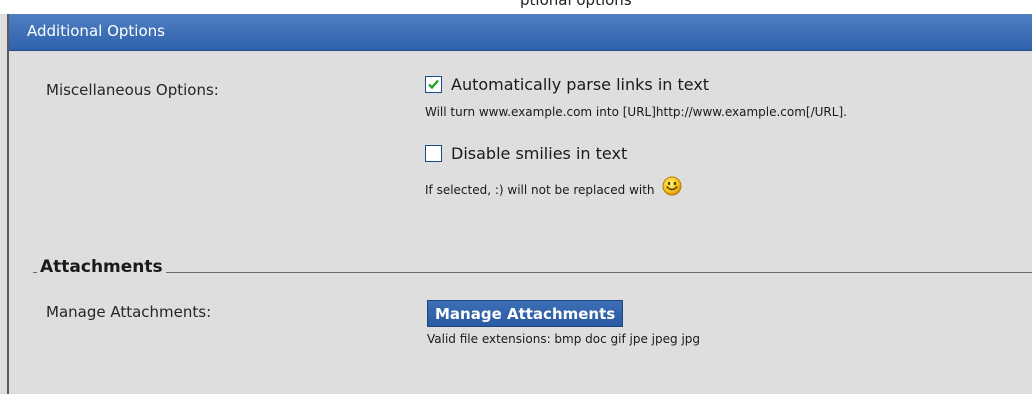 Image resolution: width=1032 pixels, height=394 pixels. What do you see at coordinates (532, 272) in the screenshot?
I see `attachments-section-rule` at bounding box center [532, 272].